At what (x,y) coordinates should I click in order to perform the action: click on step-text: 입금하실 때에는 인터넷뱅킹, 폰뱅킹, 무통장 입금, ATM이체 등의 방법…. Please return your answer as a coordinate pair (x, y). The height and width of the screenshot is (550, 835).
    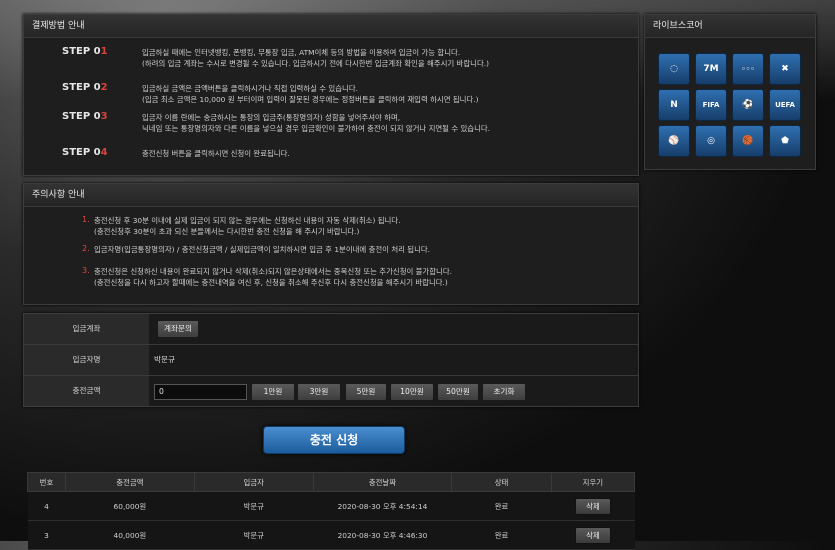
    Looking at the image, I should click on (372, 58).